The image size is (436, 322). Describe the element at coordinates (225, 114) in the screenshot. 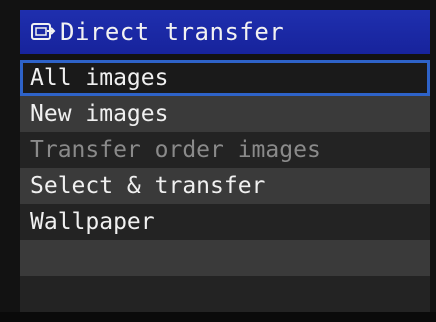

I see `menu-item-new-images: New images` at that location.